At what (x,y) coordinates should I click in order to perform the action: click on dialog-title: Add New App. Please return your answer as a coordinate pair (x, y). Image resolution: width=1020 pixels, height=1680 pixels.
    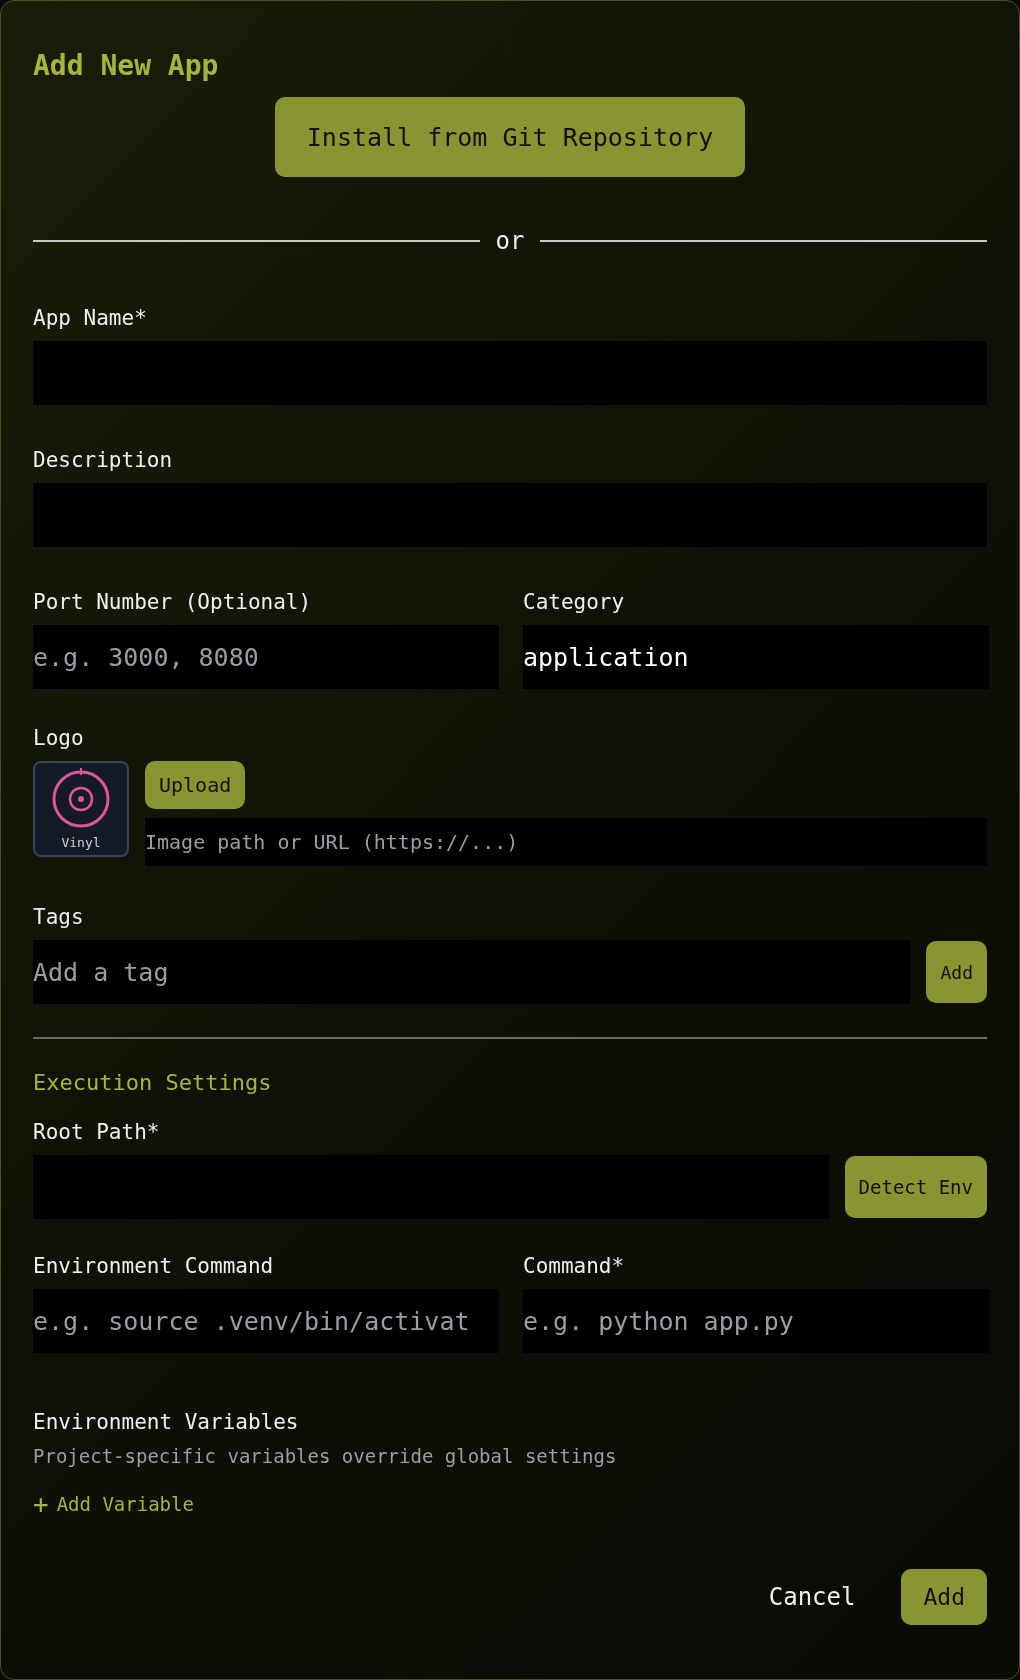
    Looking at the image, I should click on (126, 66).